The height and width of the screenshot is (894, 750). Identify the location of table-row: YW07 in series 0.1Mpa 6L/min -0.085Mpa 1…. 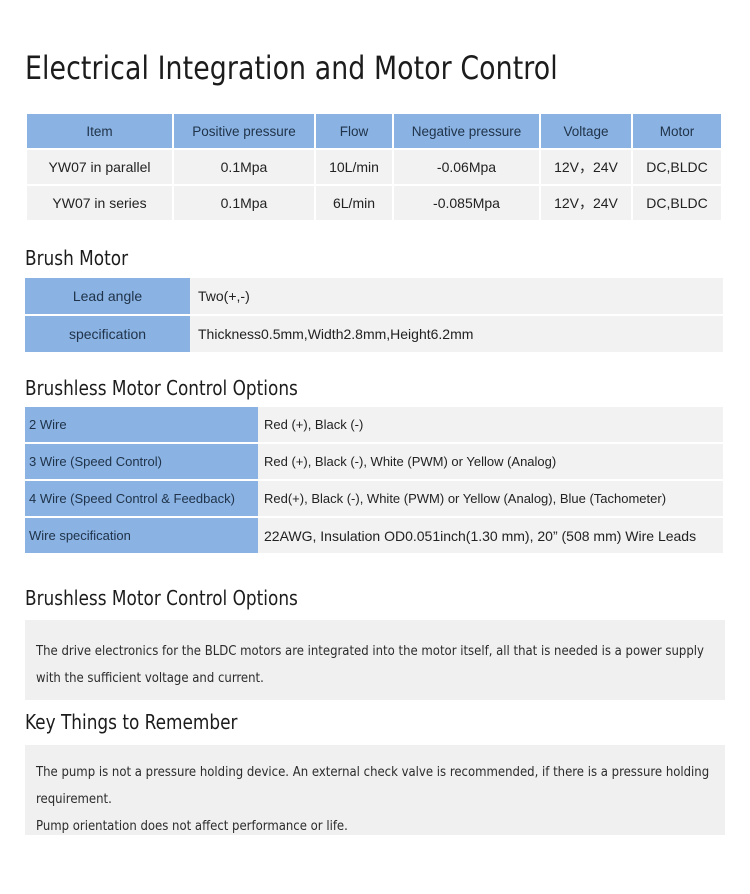
(374, 203).